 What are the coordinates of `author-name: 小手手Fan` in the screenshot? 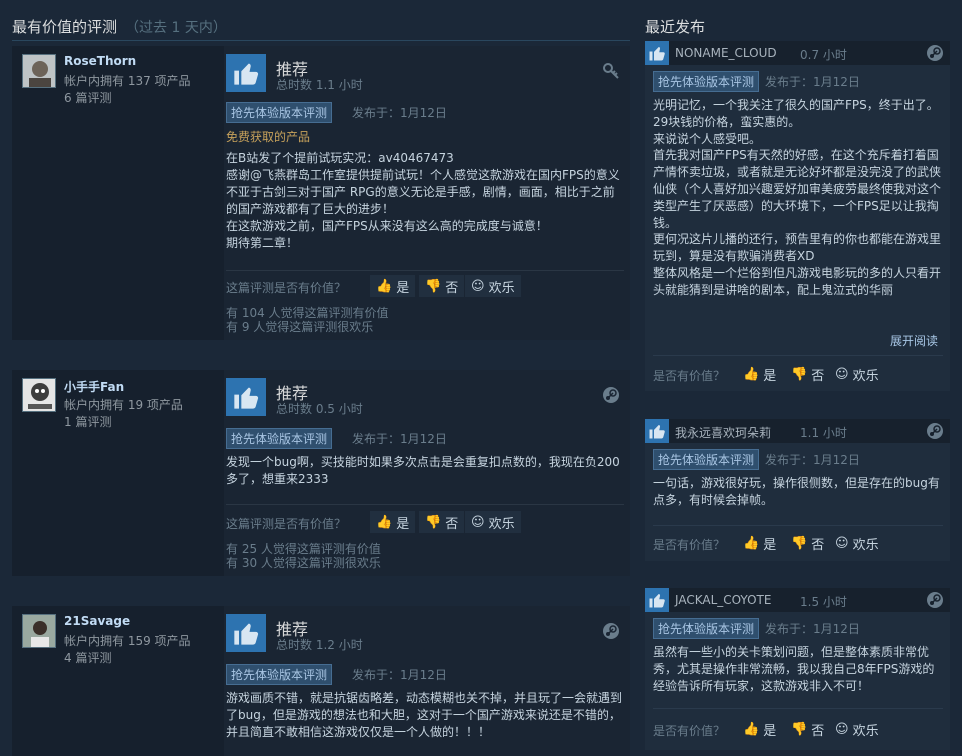 It's located at (94, 386).